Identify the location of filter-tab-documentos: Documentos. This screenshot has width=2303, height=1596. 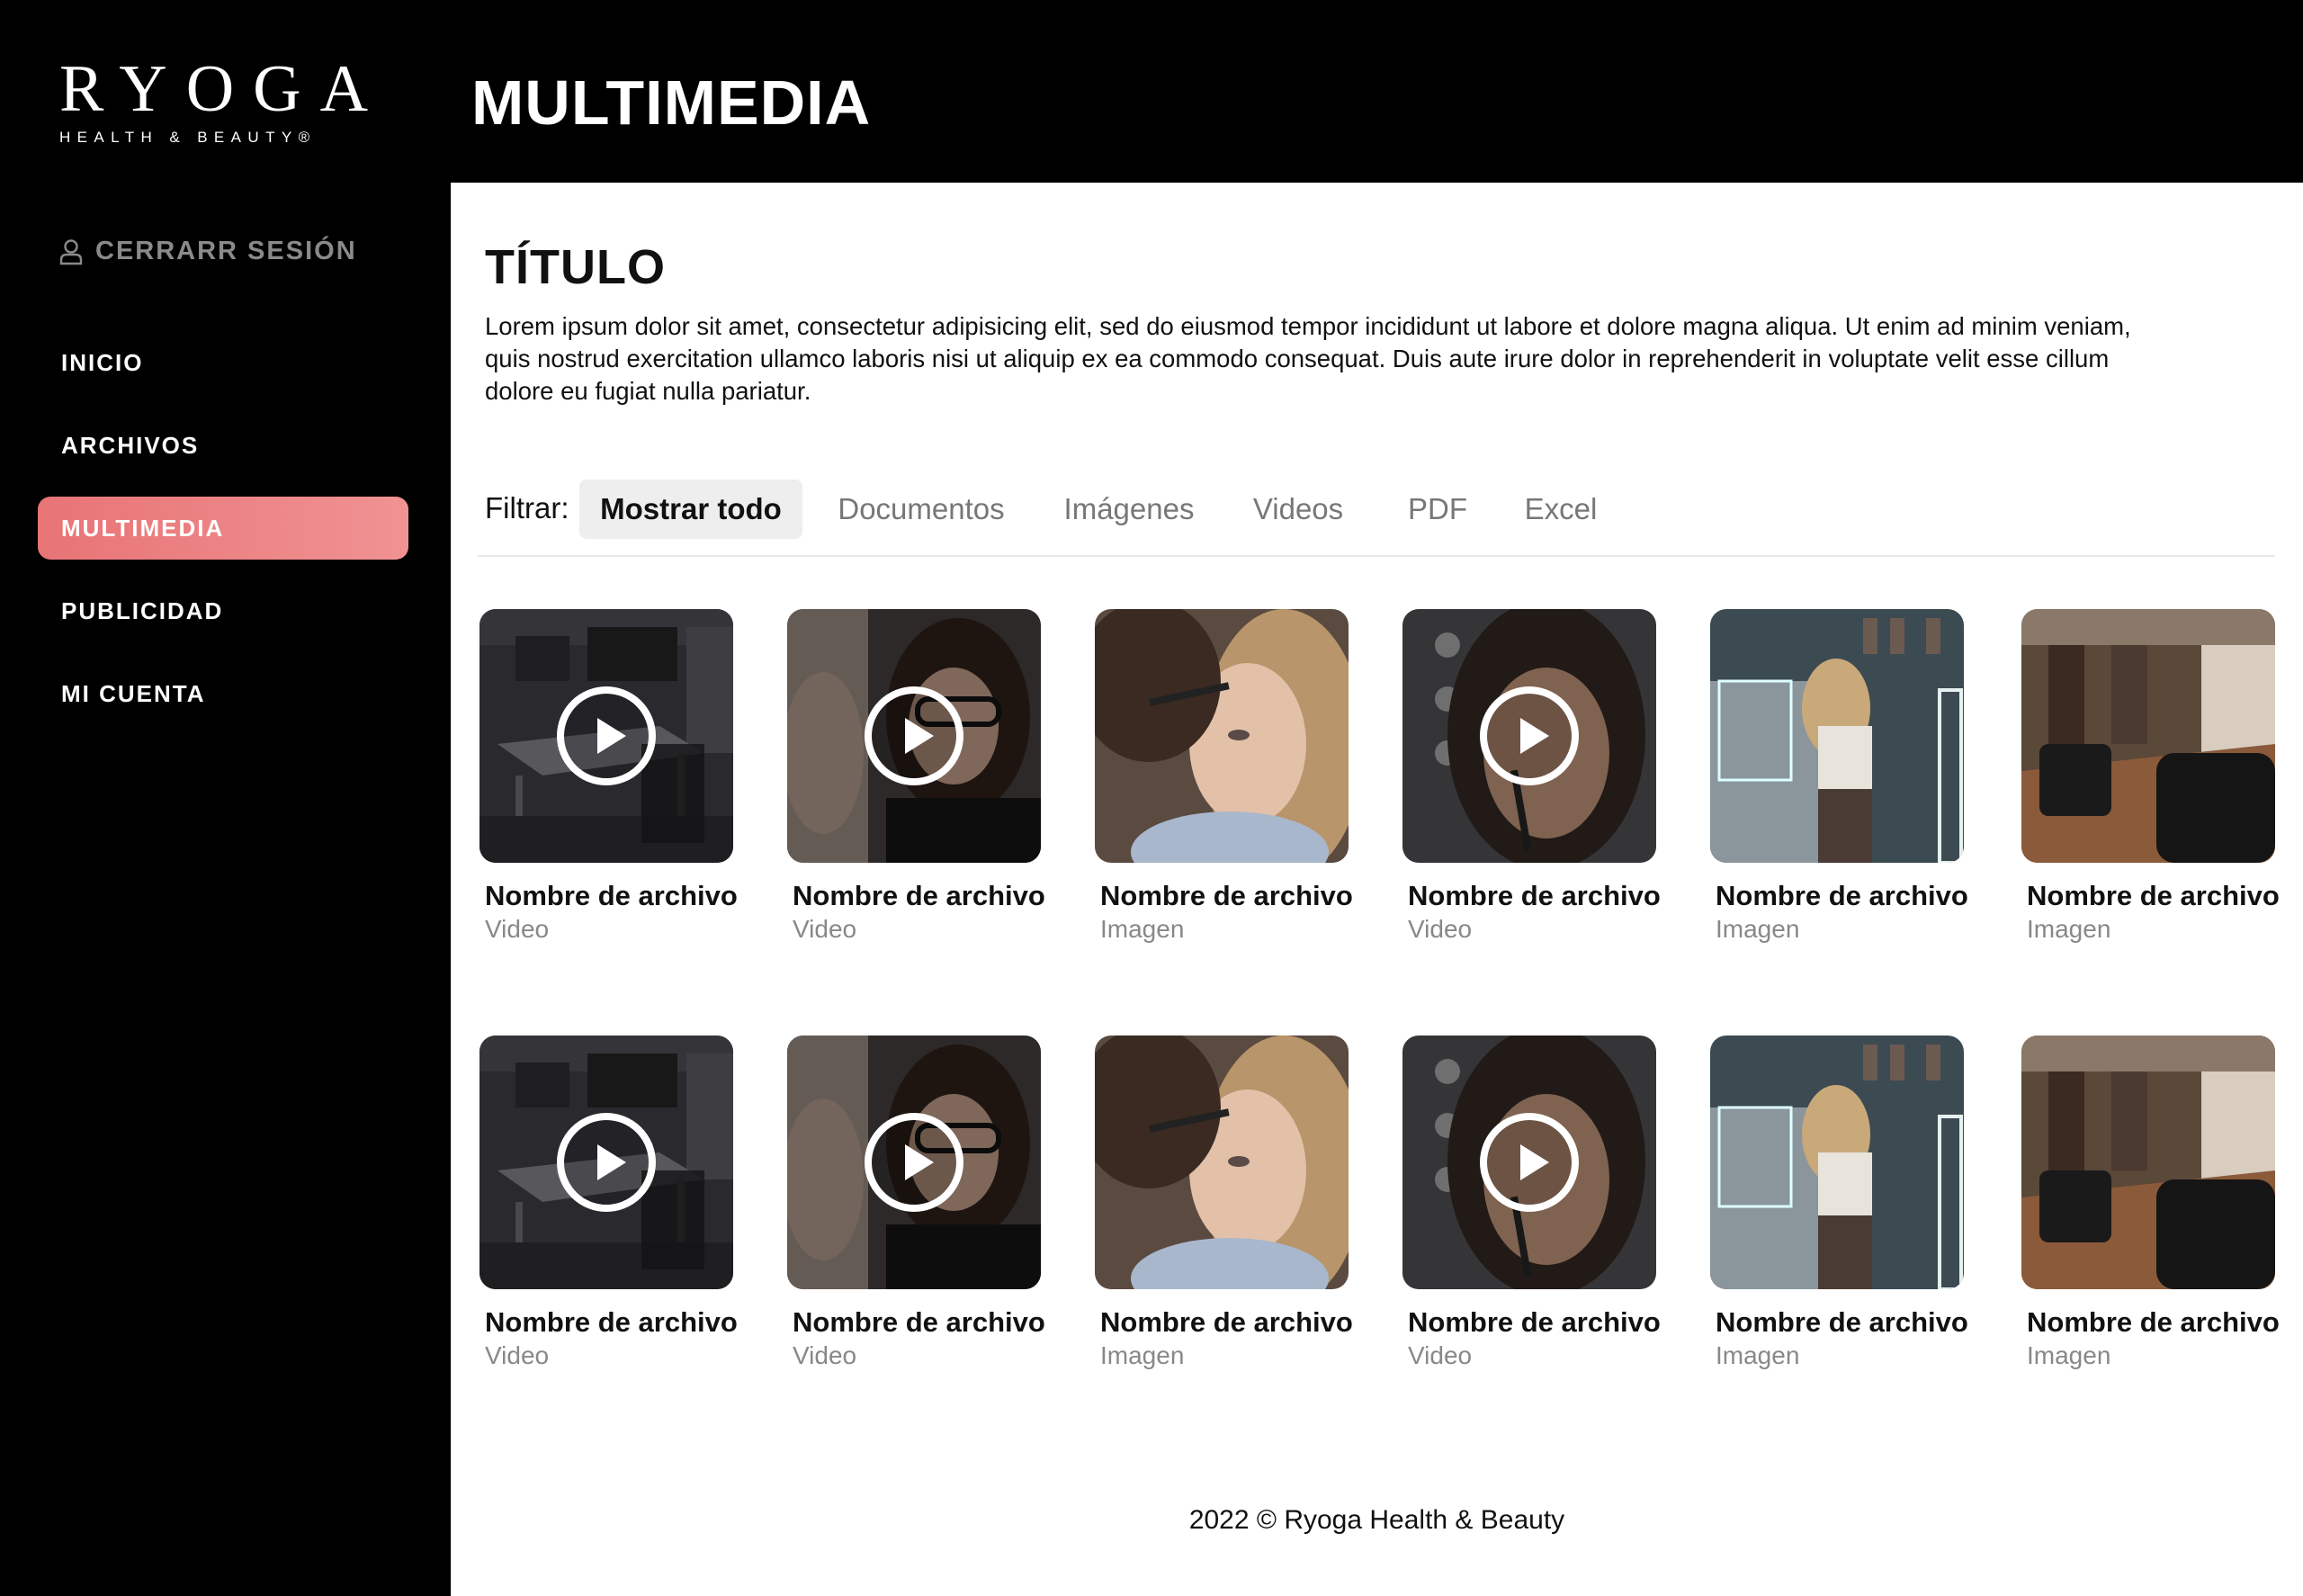
(921, 509).